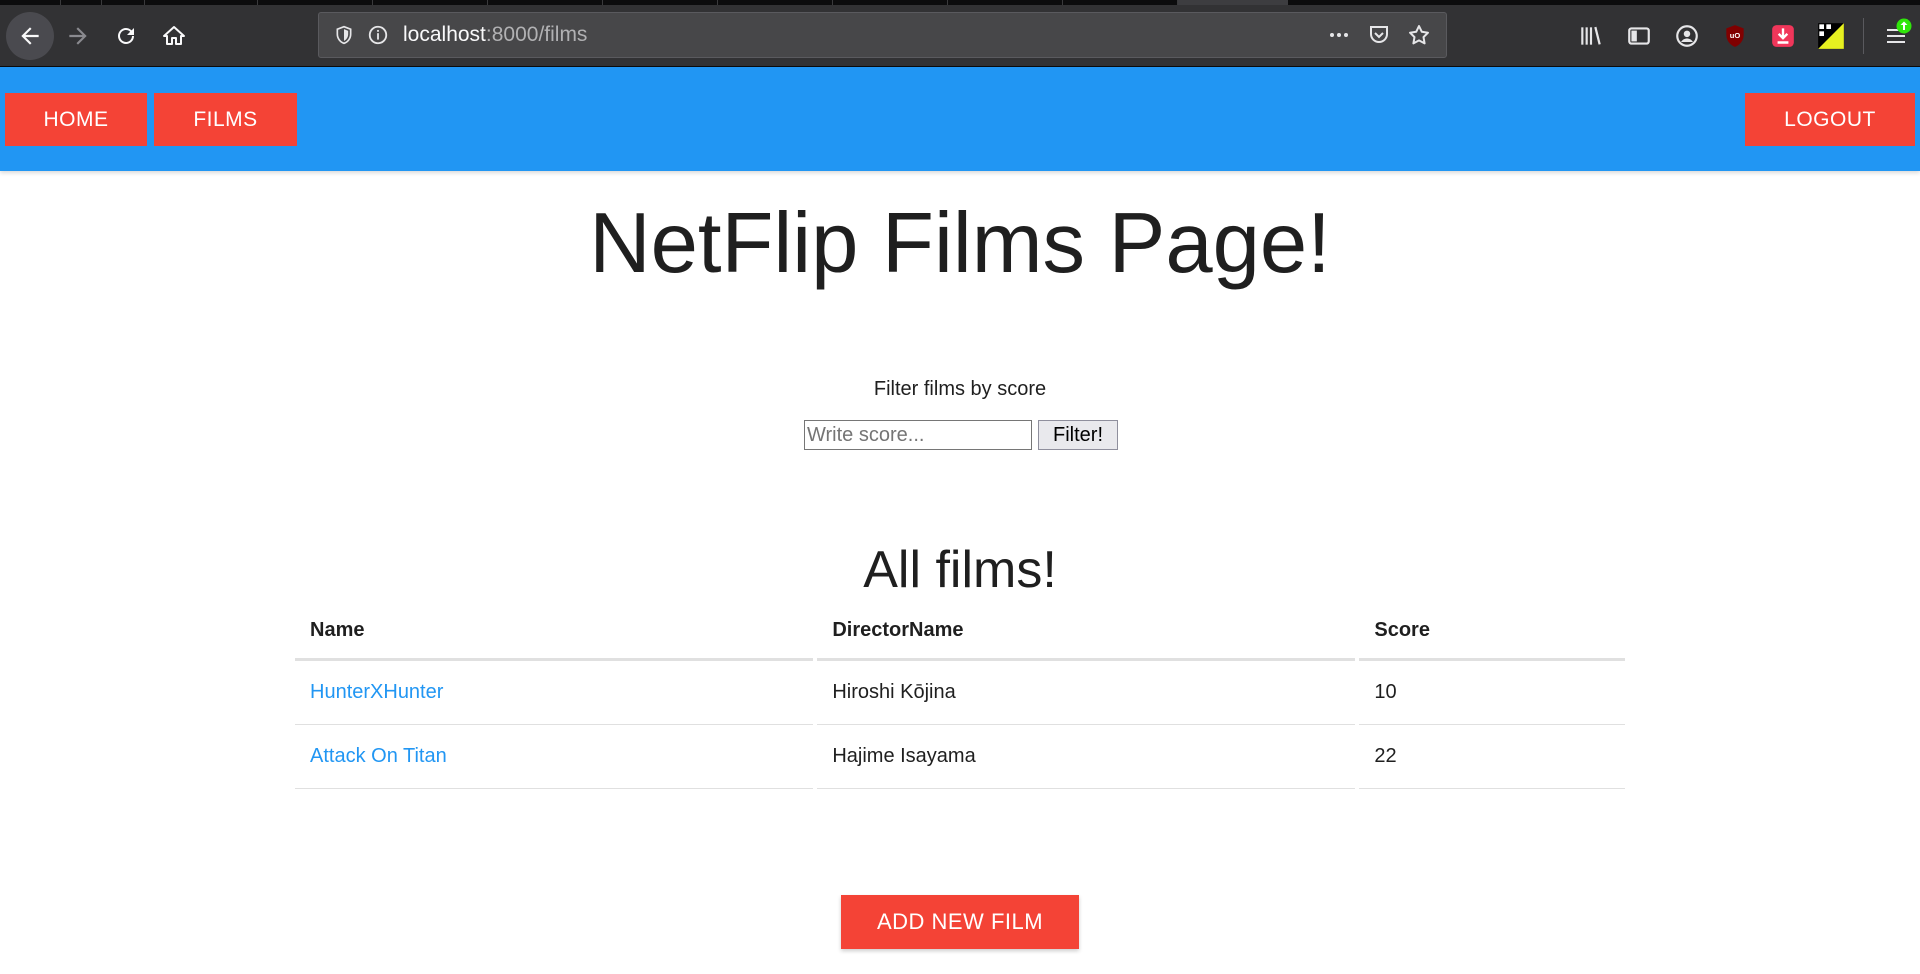  Describe the element at coordinates (1086, 693) in the screenshot. I see `film-director-cell: Hiroshi Kōjina` at that location.